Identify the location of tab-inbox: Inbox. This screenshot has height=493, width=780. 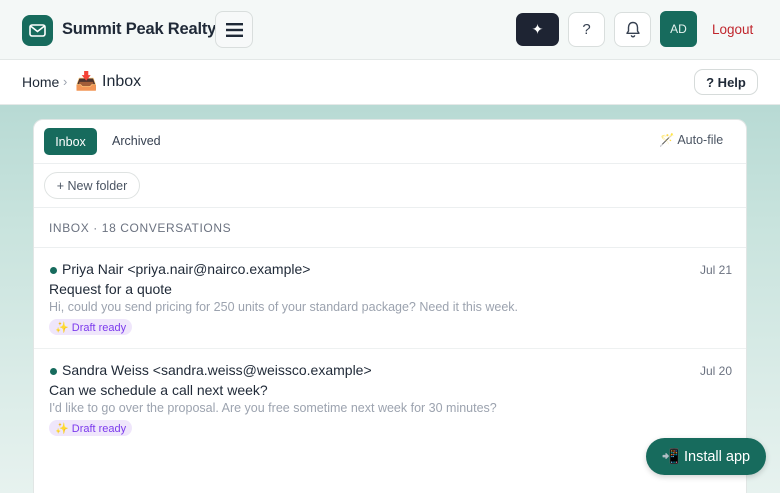
(70, 141).